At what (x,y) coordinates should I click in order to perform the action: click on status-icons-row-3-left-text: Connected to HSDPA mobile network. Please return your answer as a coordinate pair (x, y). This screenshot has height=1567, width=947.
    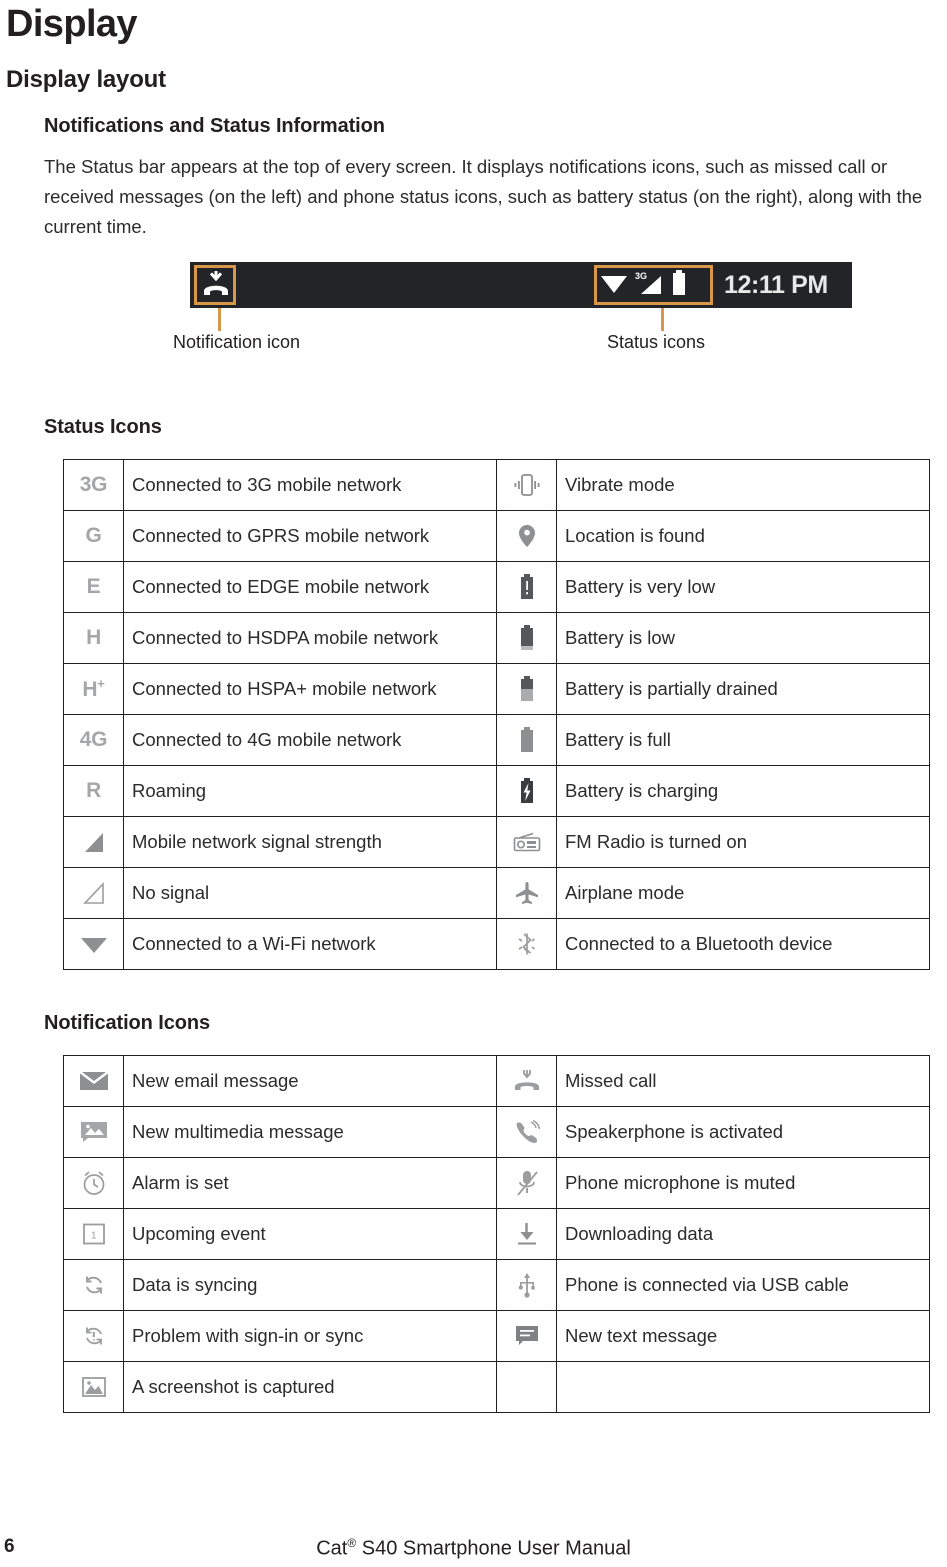
    Looking at the image, I should click on (310, 638).